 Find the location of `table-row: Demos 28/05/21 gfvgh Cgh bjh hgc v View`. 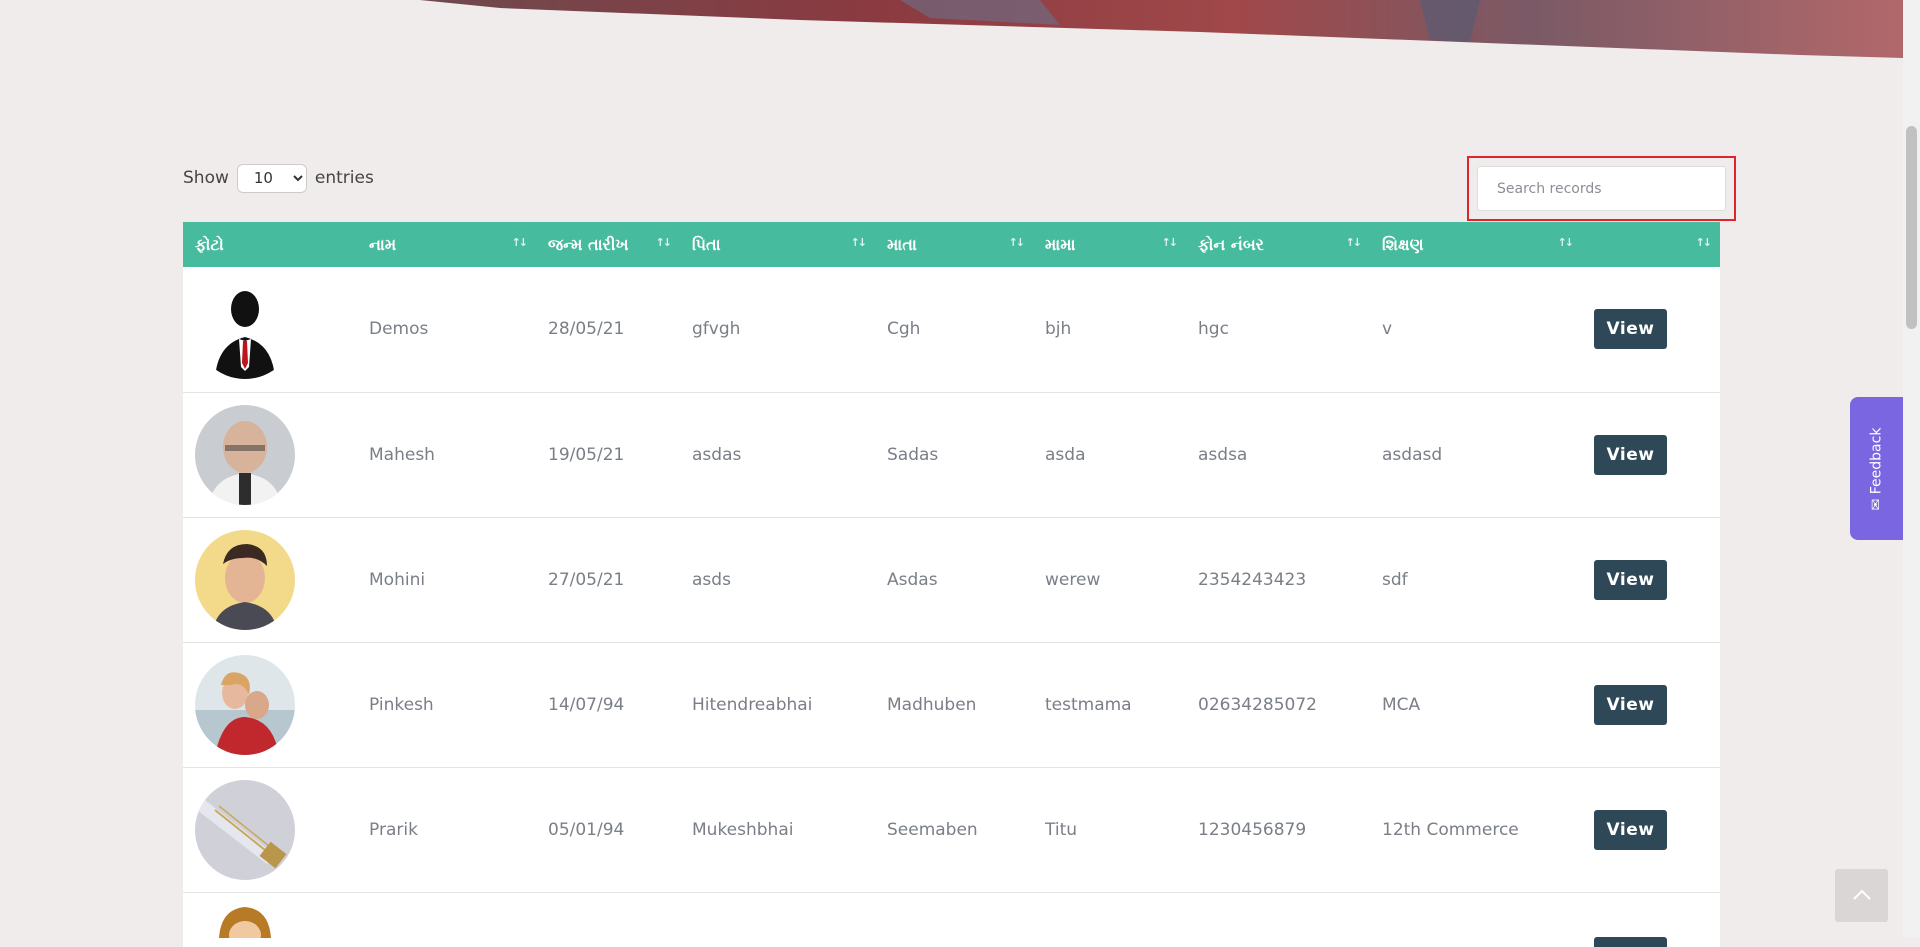

table-row: Demos 28/05/21 gfvgh Cgh bjh hgc v View is located at coordinates (951, 329).